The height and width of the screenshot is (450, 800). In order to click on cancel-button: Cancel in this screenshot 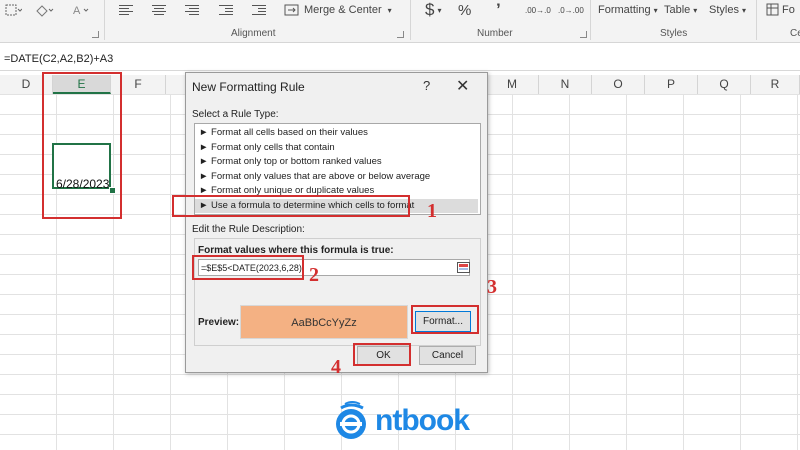, I will do `click(447, 355)`.